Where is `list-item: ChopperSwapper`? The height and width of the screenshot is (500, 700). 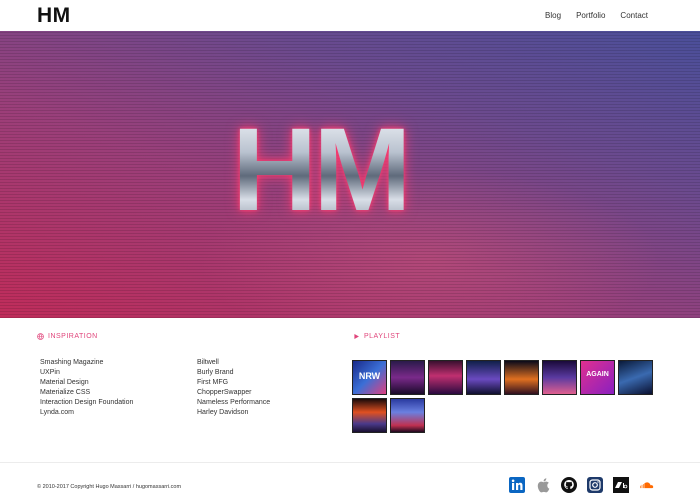 list-item: ChopperSwapper is located at coordinates (233, 393).